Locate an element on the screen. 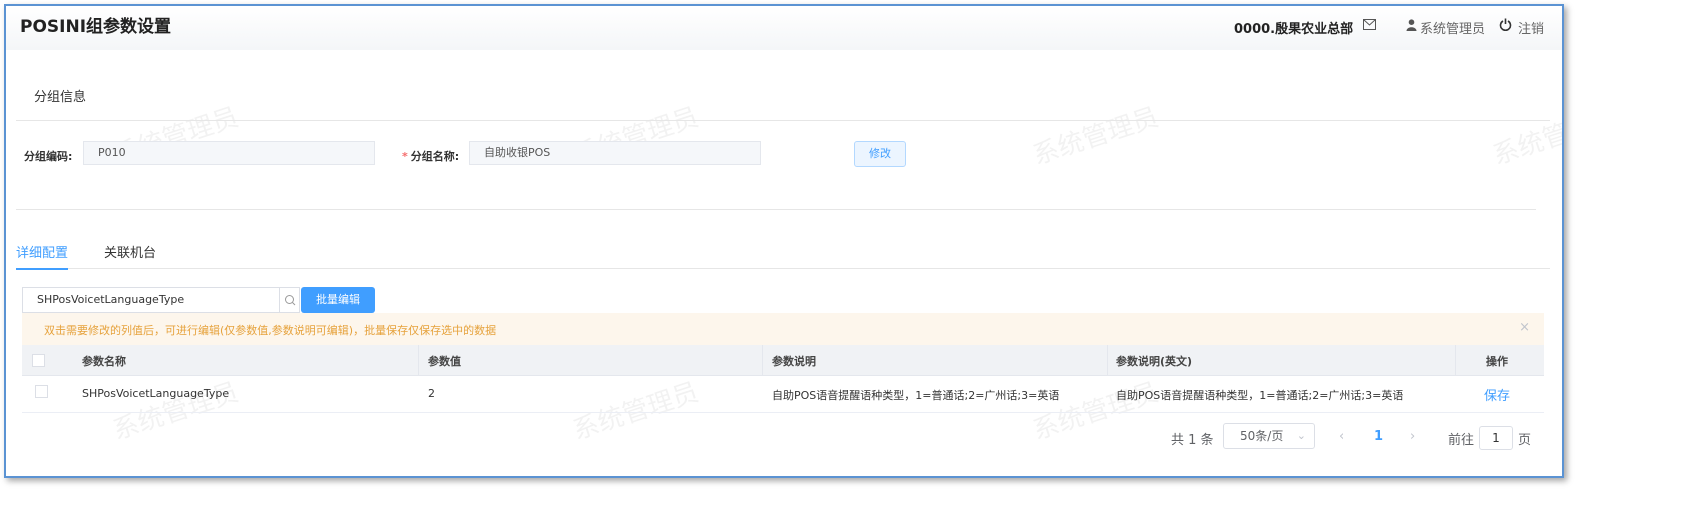  column-header-value: 参数值 is located at coordinates (444, 361).